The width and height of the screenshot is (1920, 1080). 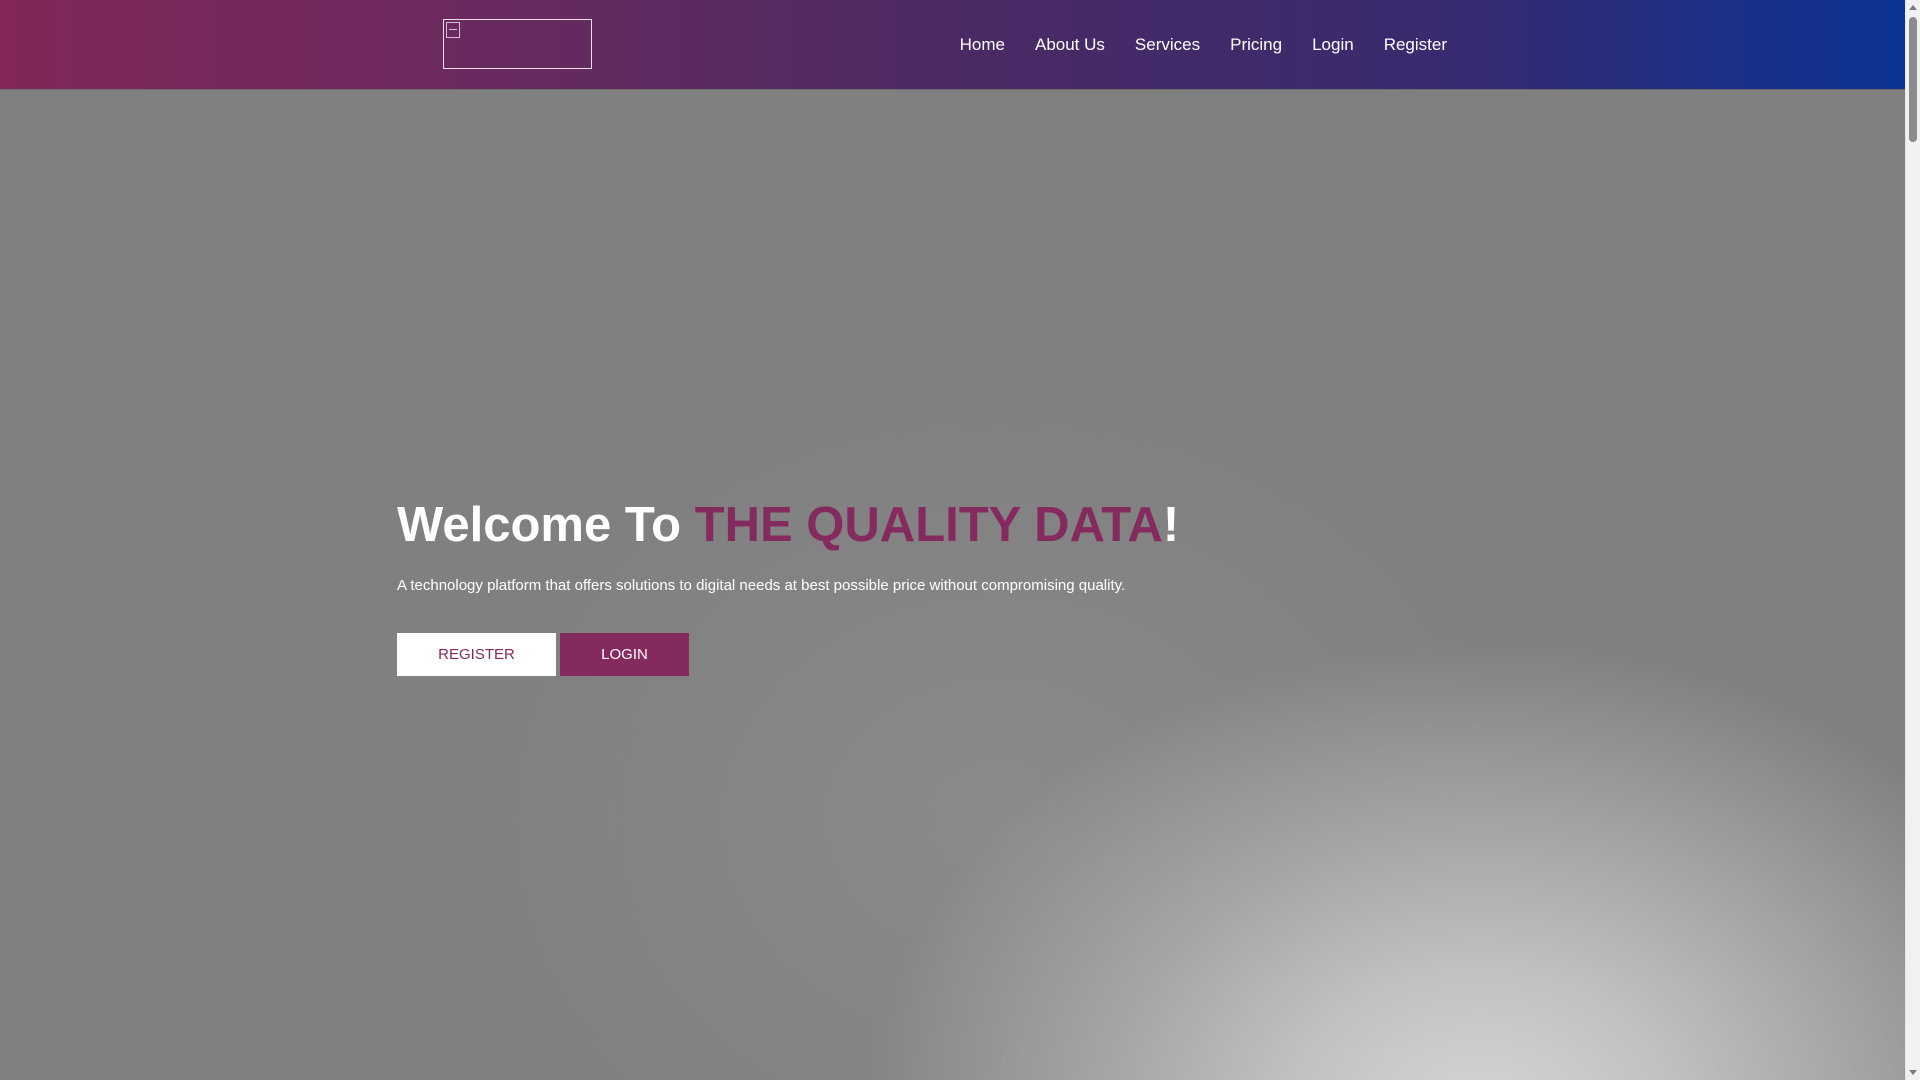 What do you see at coordinates (1167, 45) in the screenshot?
I see `nav-services-link: Services` at bounding box center [1167, 45].